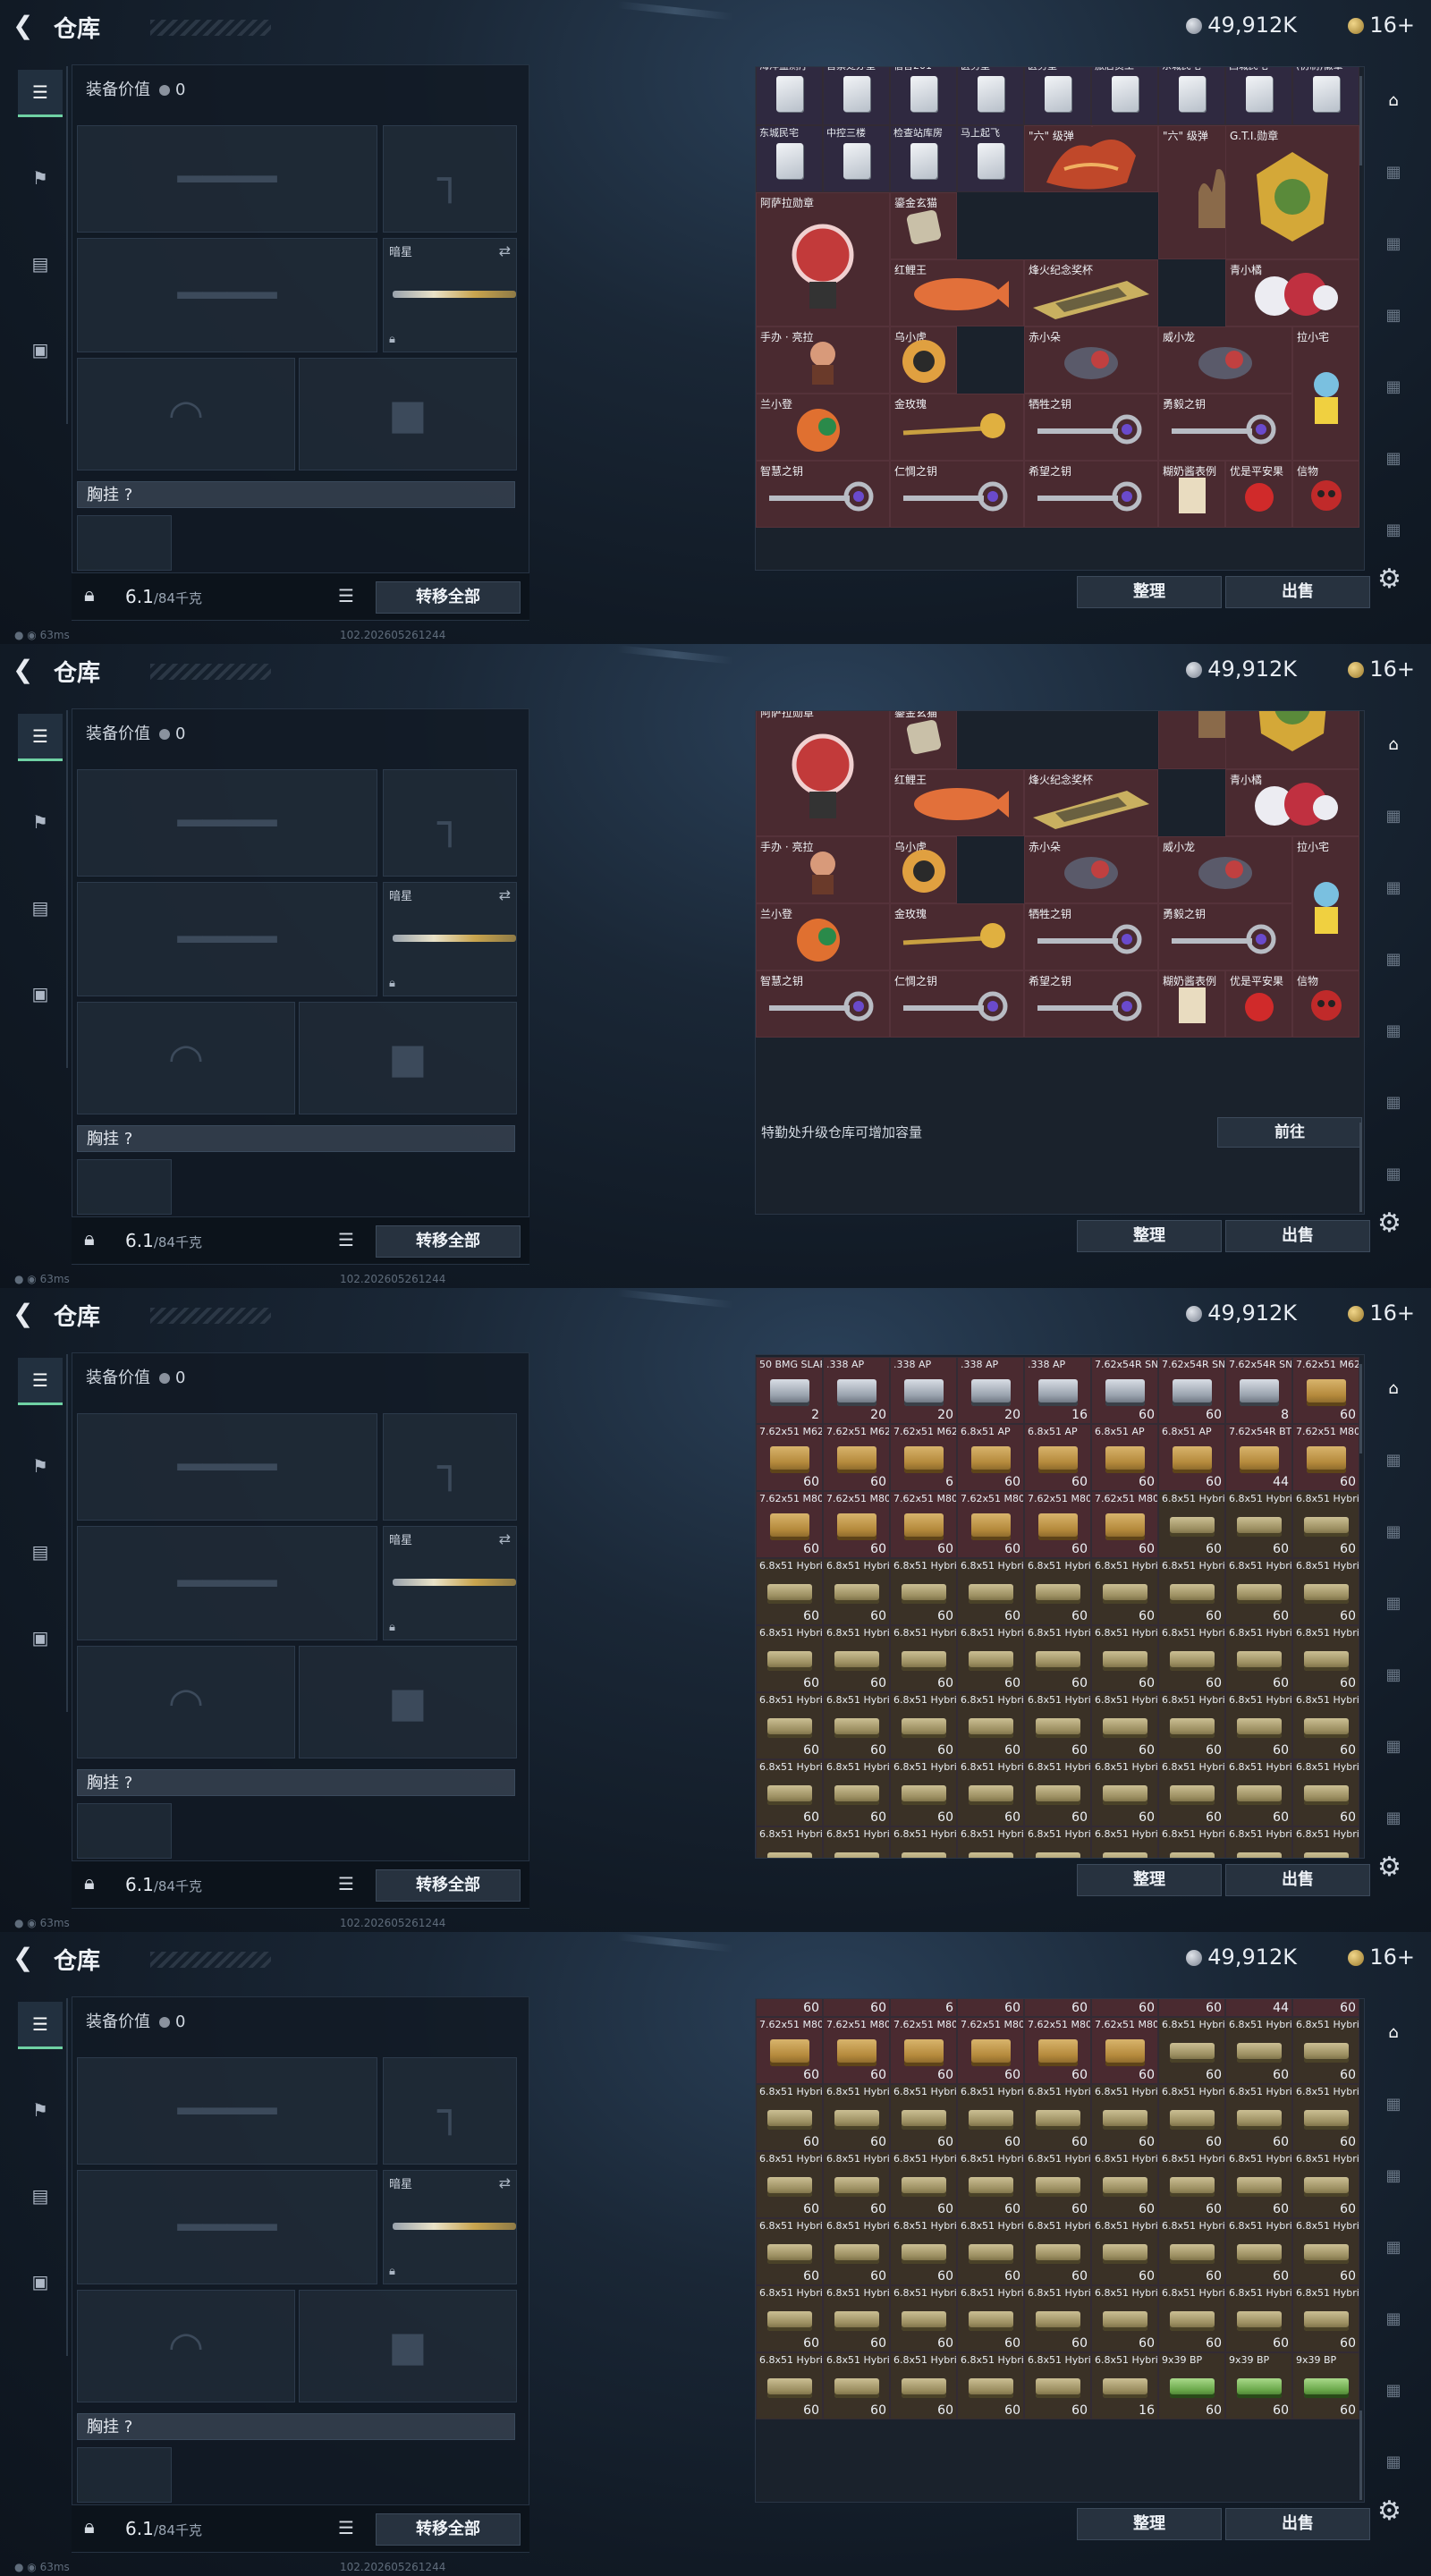 This screenshot has width=1431, height=2576. What do you see at coordinates (857, 158) in the screenshot?
I see `card-item: 中控三楼` at bounding box center [857, 158].